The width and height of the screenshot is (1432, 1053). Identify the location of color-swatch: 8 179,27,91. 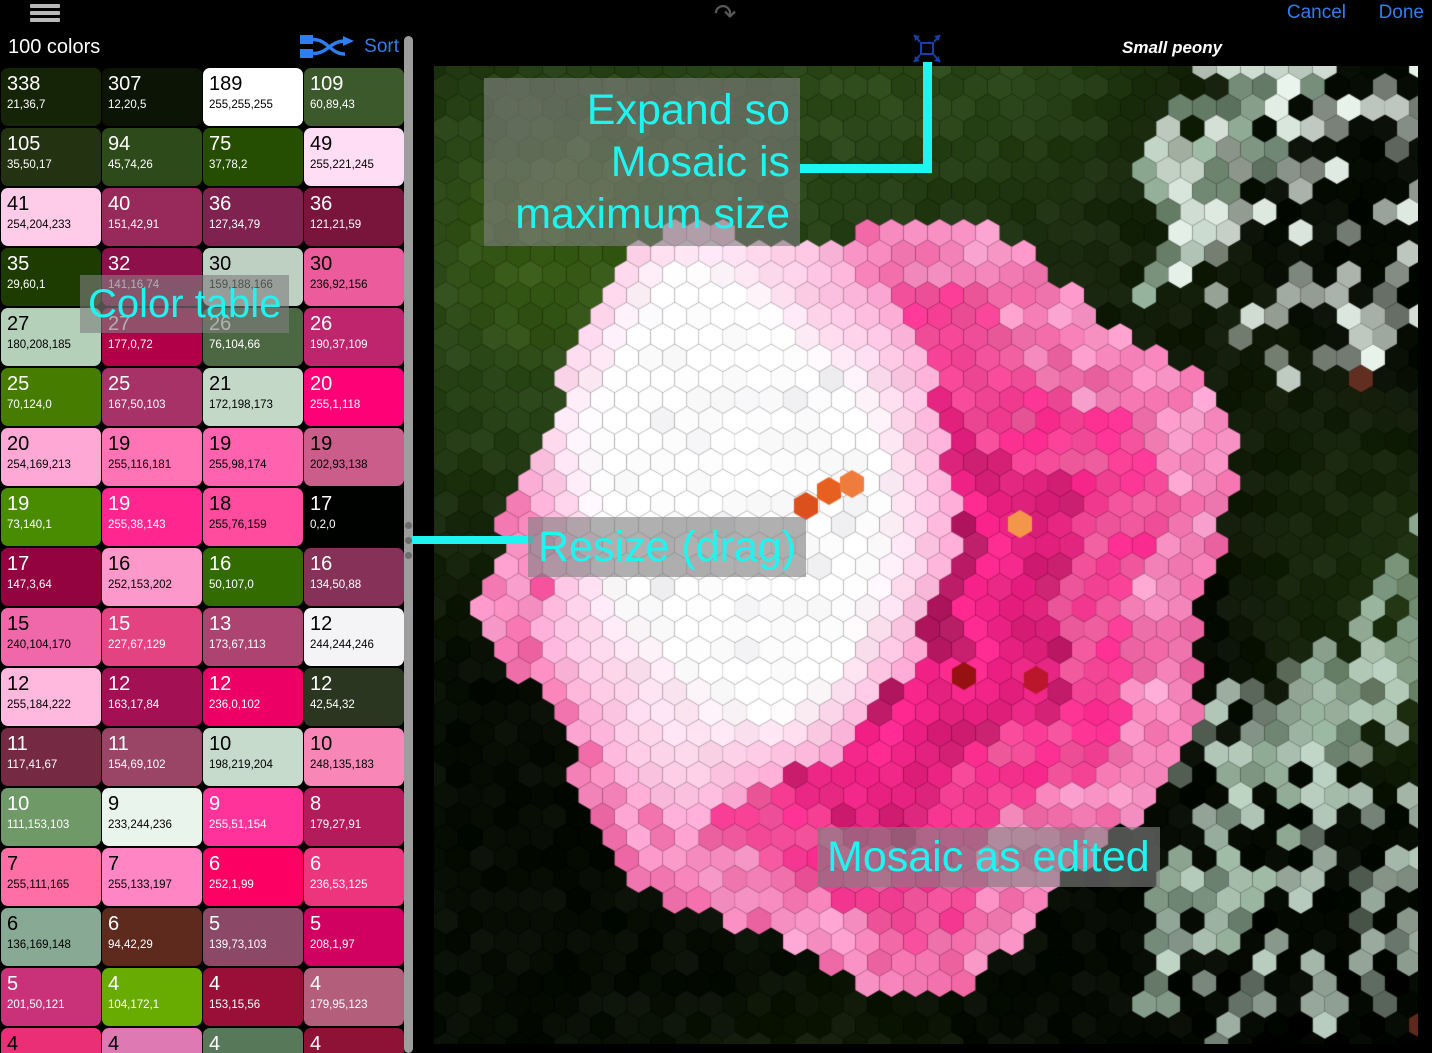
(354, 817).